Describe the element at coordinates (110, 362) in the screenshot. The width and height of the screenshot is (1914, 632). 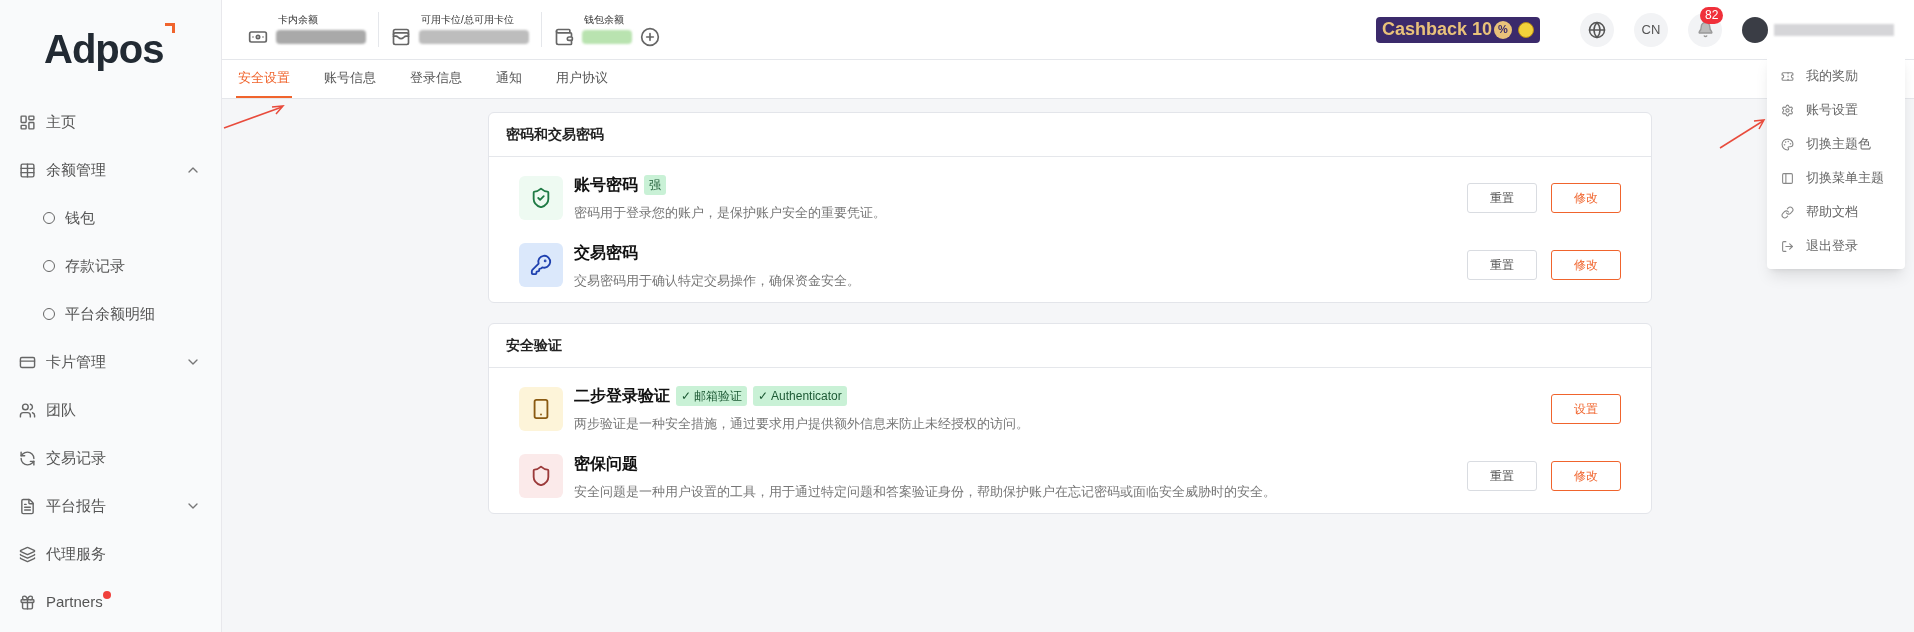
I see `sidebar-item: 卡片管理` at that location.